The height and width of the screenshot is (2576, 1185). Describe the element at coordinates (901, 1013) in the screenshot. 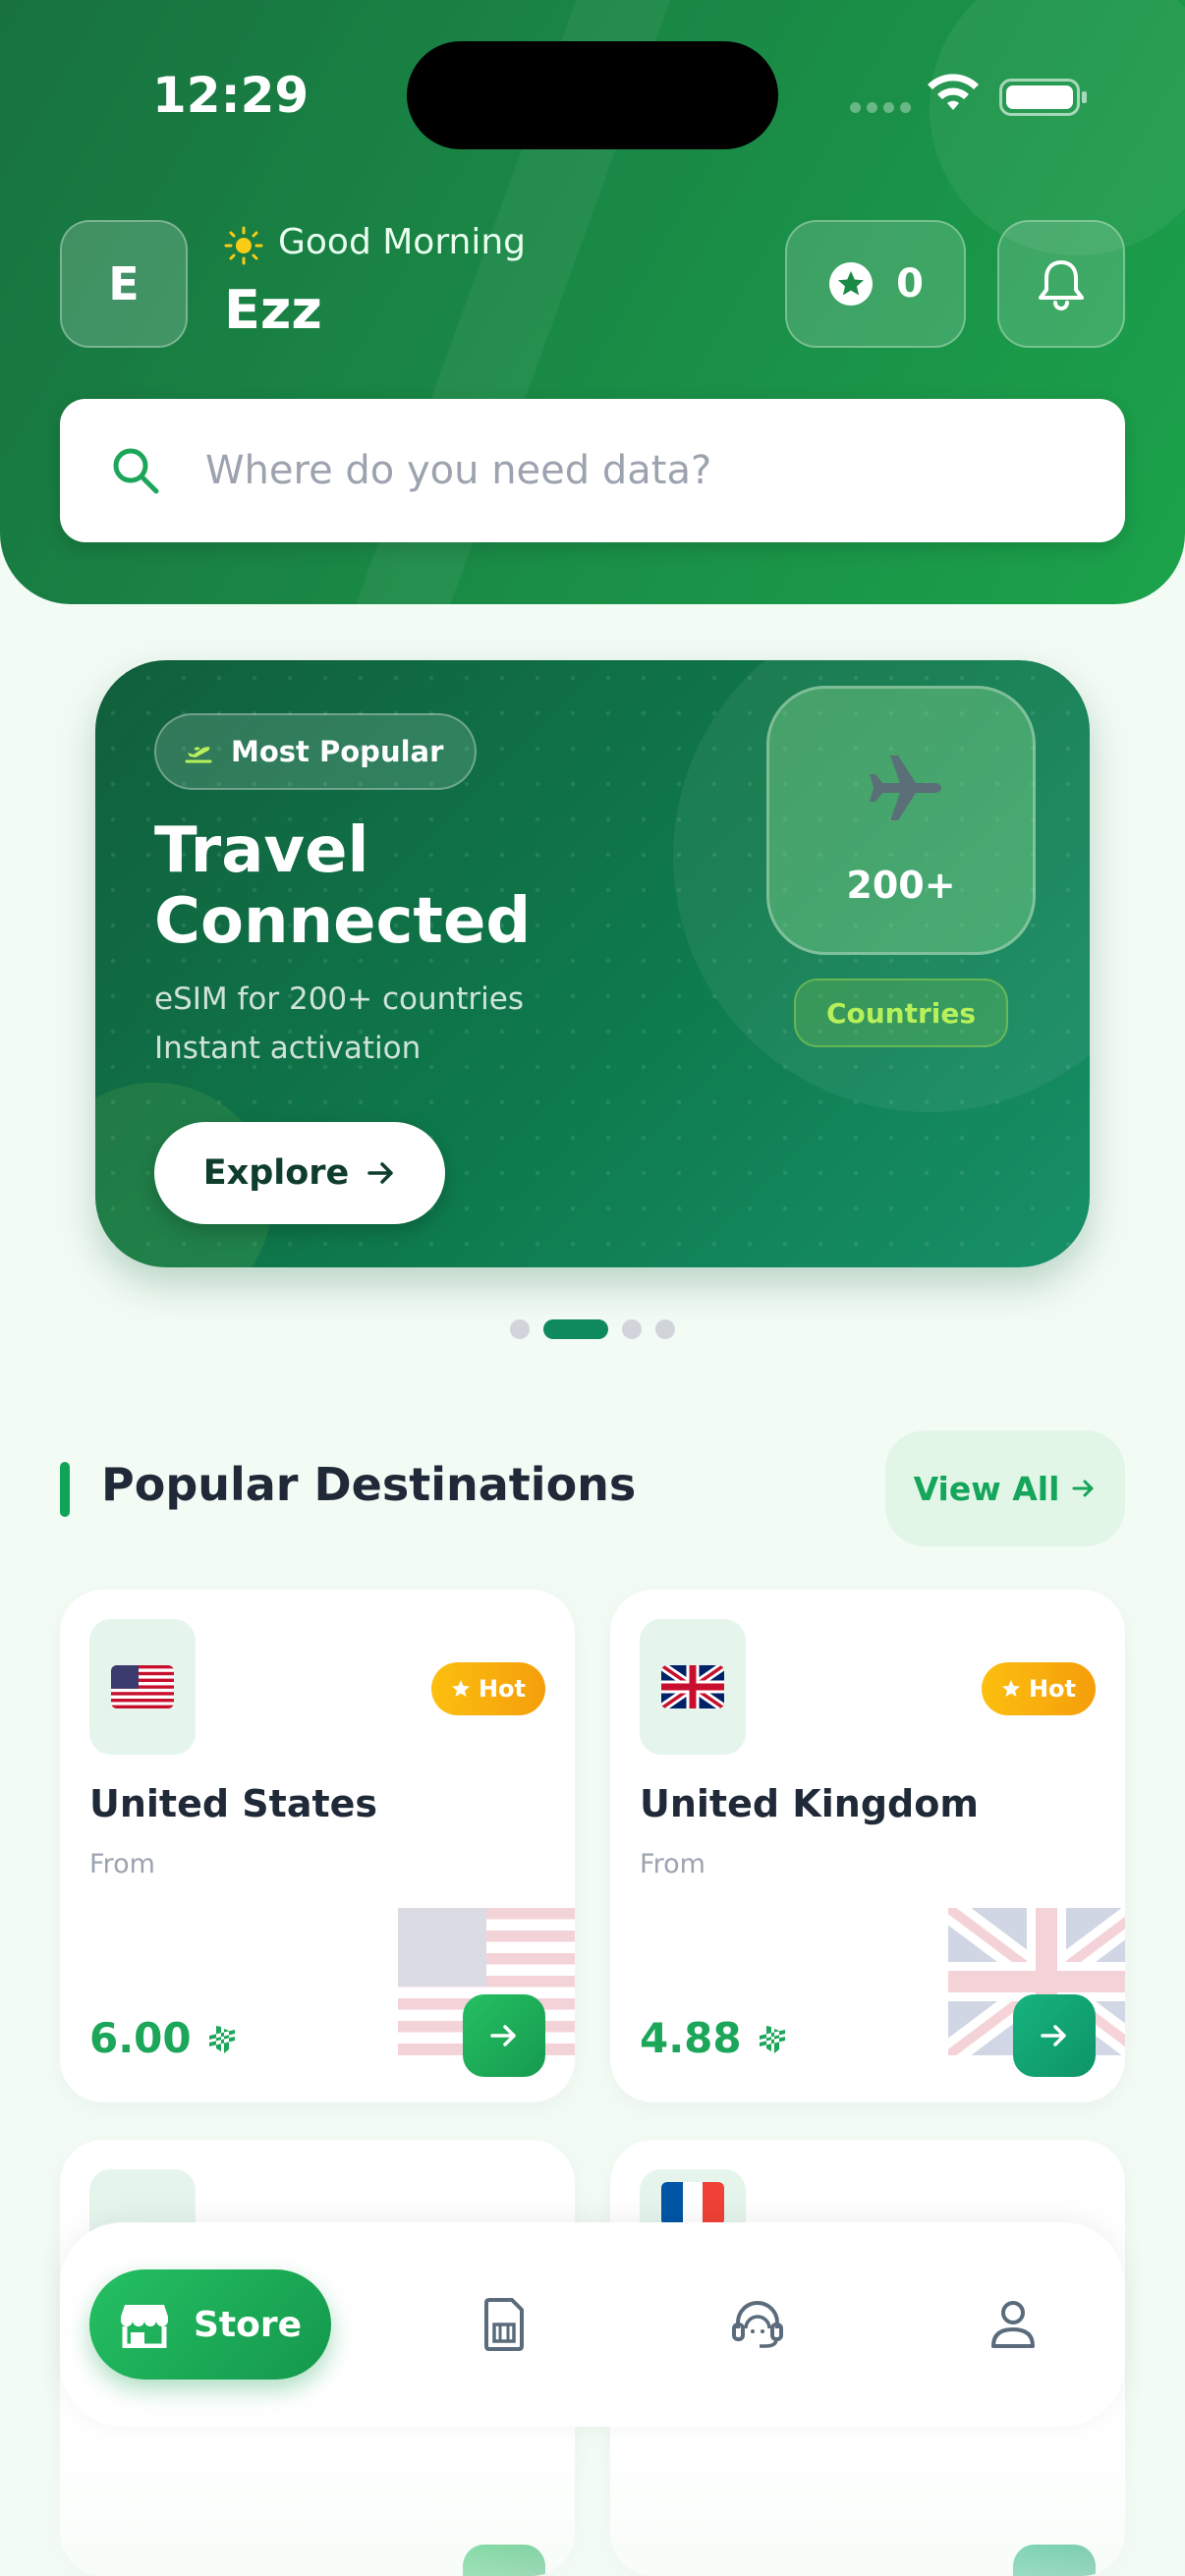

I see `countries-label: Countries` at that location.